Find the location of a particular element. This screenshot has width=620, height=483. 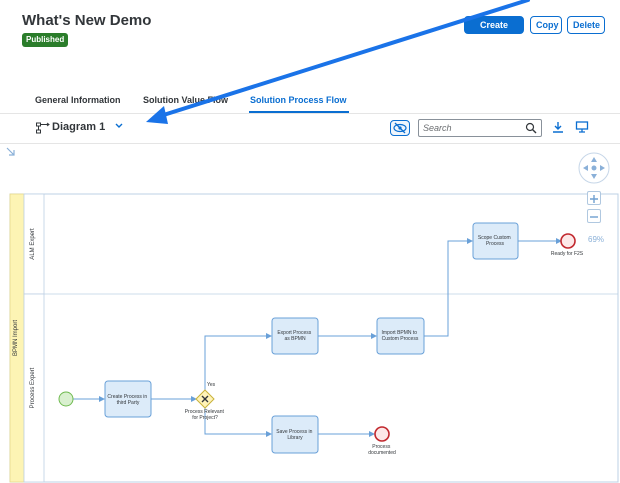

pool-label: BPMN Import is located at coordinates (16, 338).